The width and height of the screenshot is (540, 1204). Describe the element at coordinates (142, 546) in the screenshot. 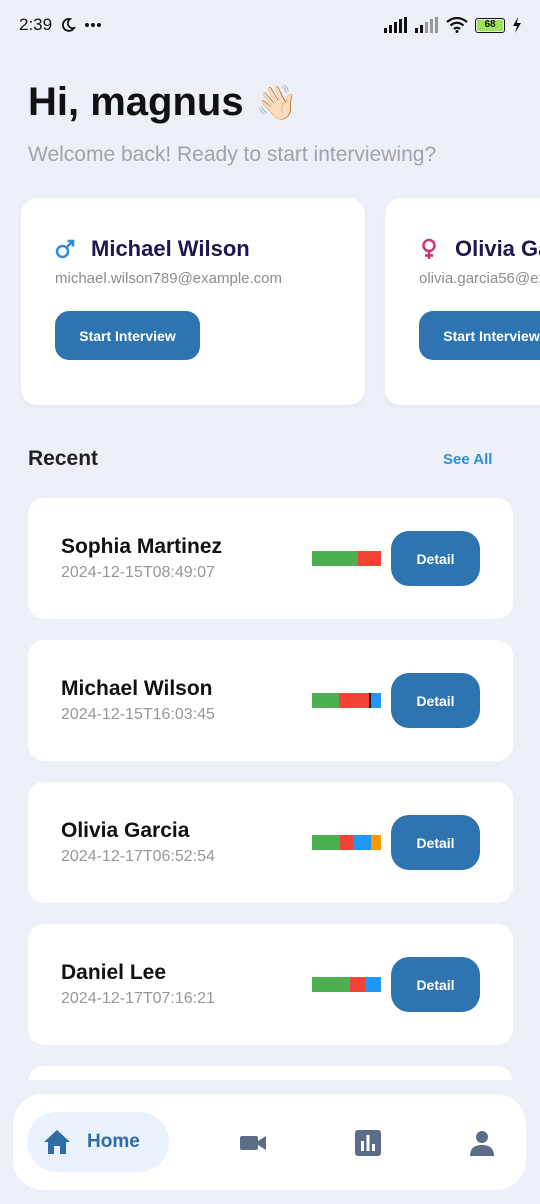

I see `interview-name: Sophia Martinez` at that location.